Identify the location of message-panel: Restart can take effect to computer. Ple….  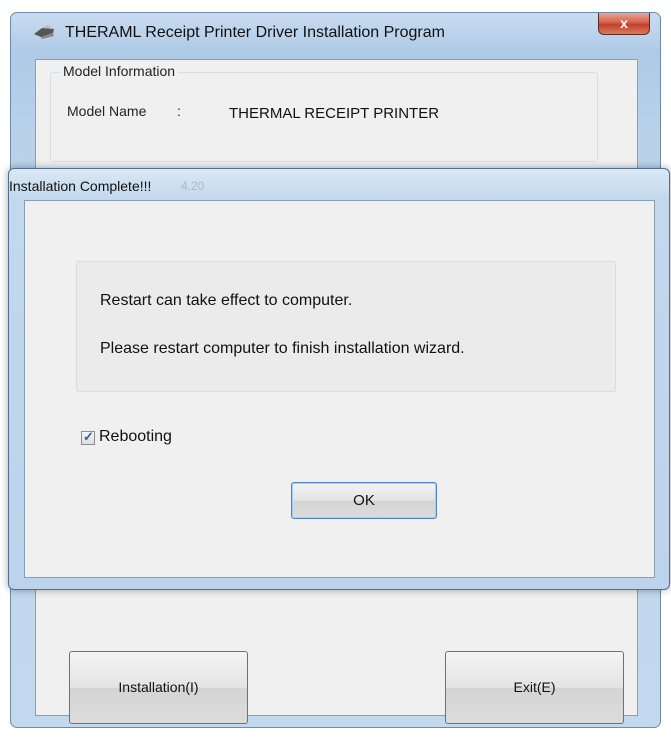
(346, 326).